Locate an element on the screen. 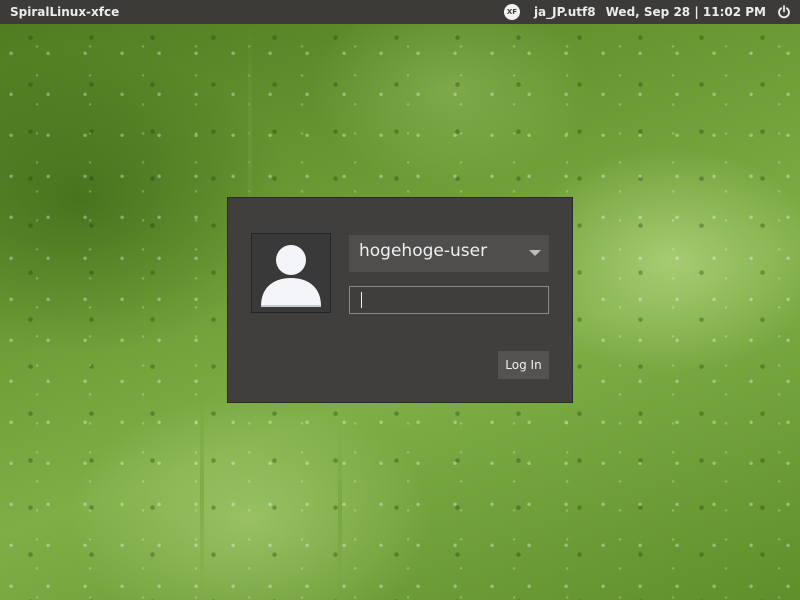 The width and height of the screenshot is (800, 600). user-avatar-icon is located at coordinates (291, 273).